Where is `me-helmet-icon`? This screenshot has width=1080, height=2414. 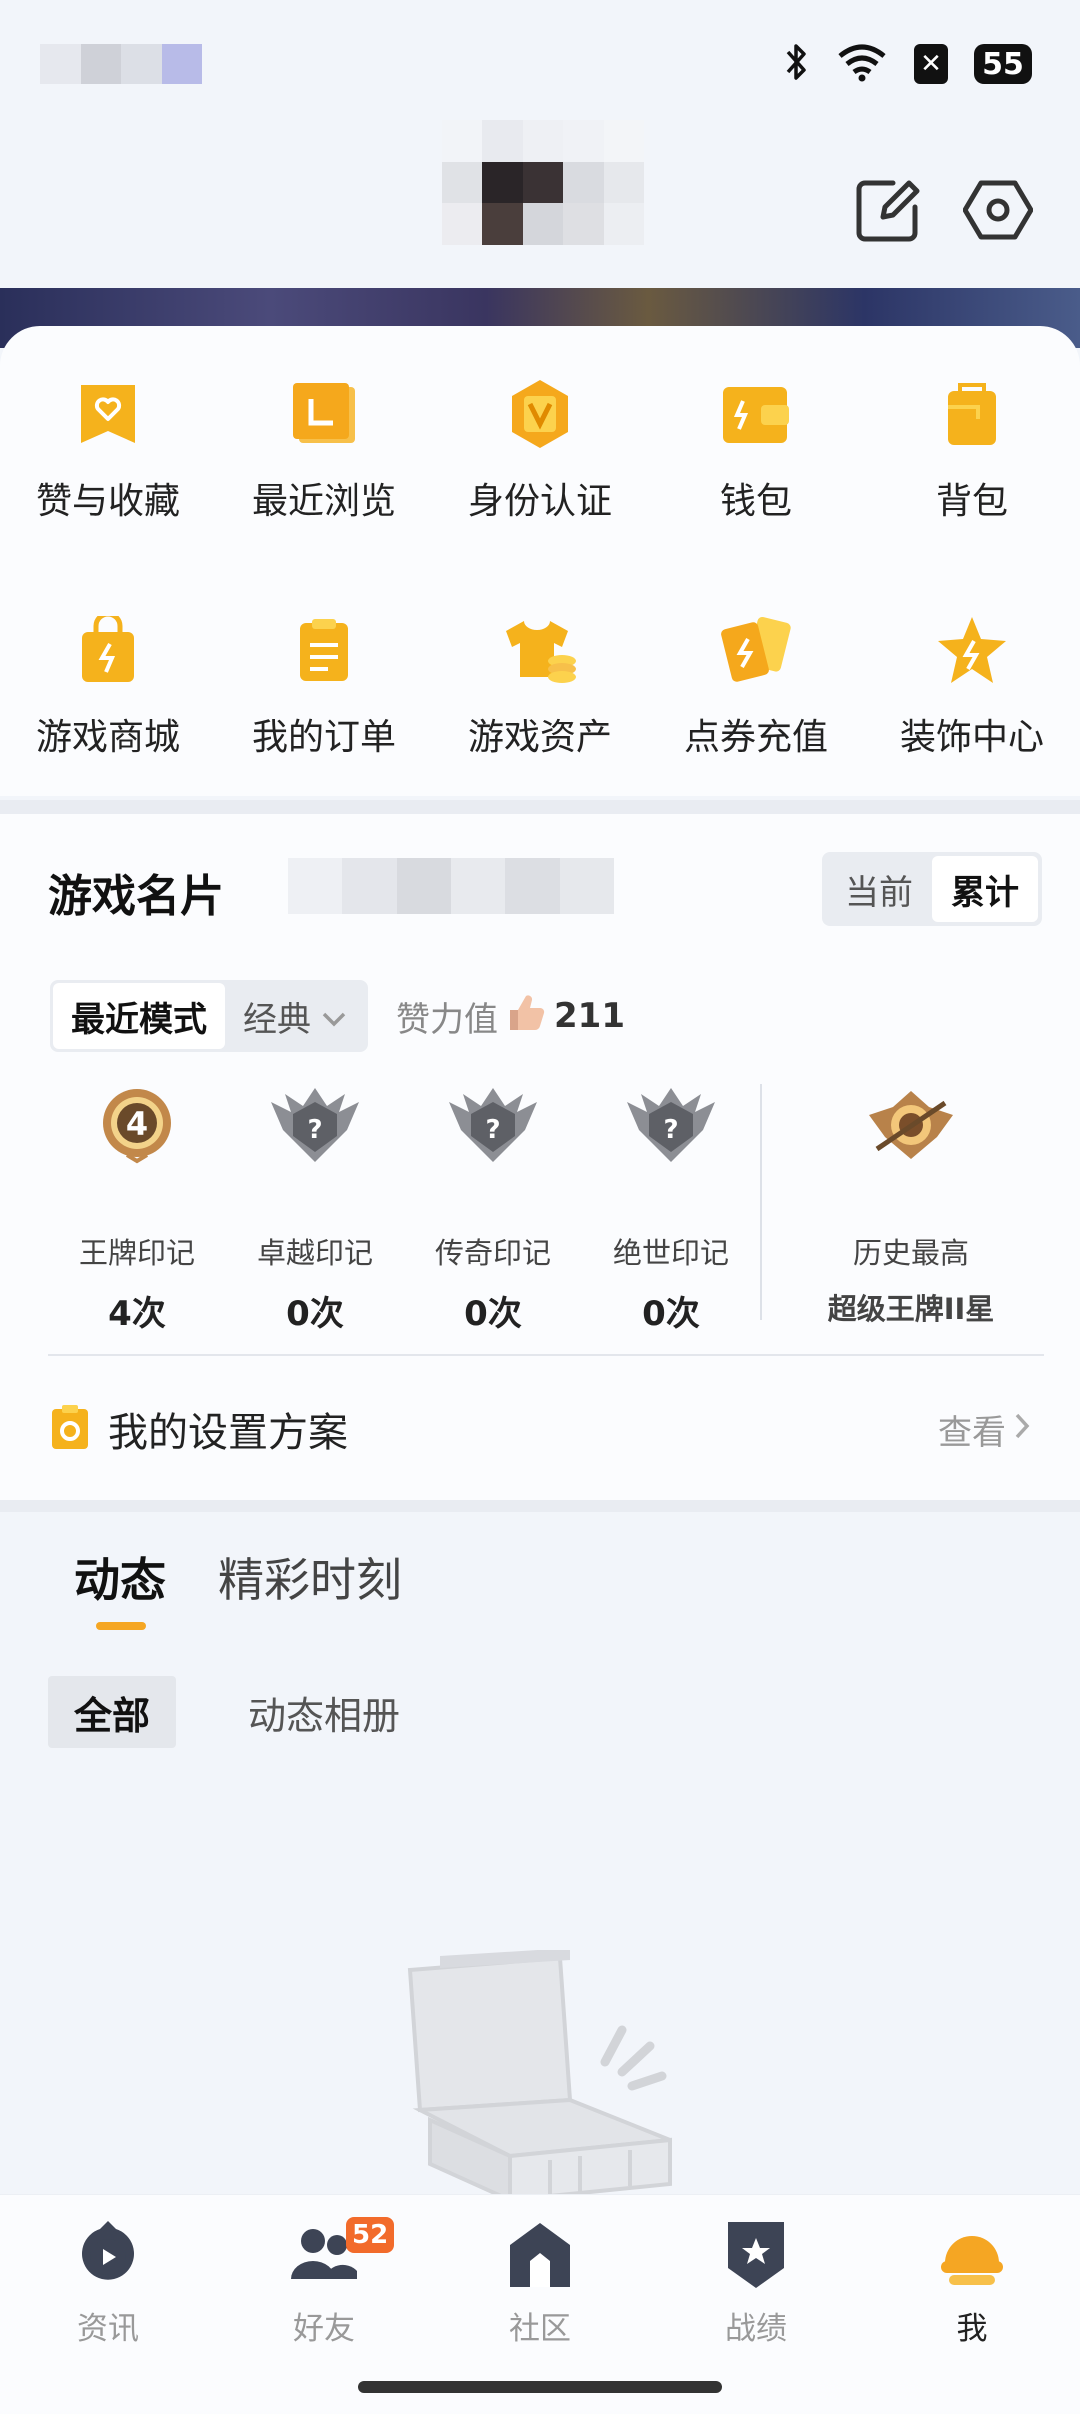
me-helmet-icon is located at coordinates (972, 2255).